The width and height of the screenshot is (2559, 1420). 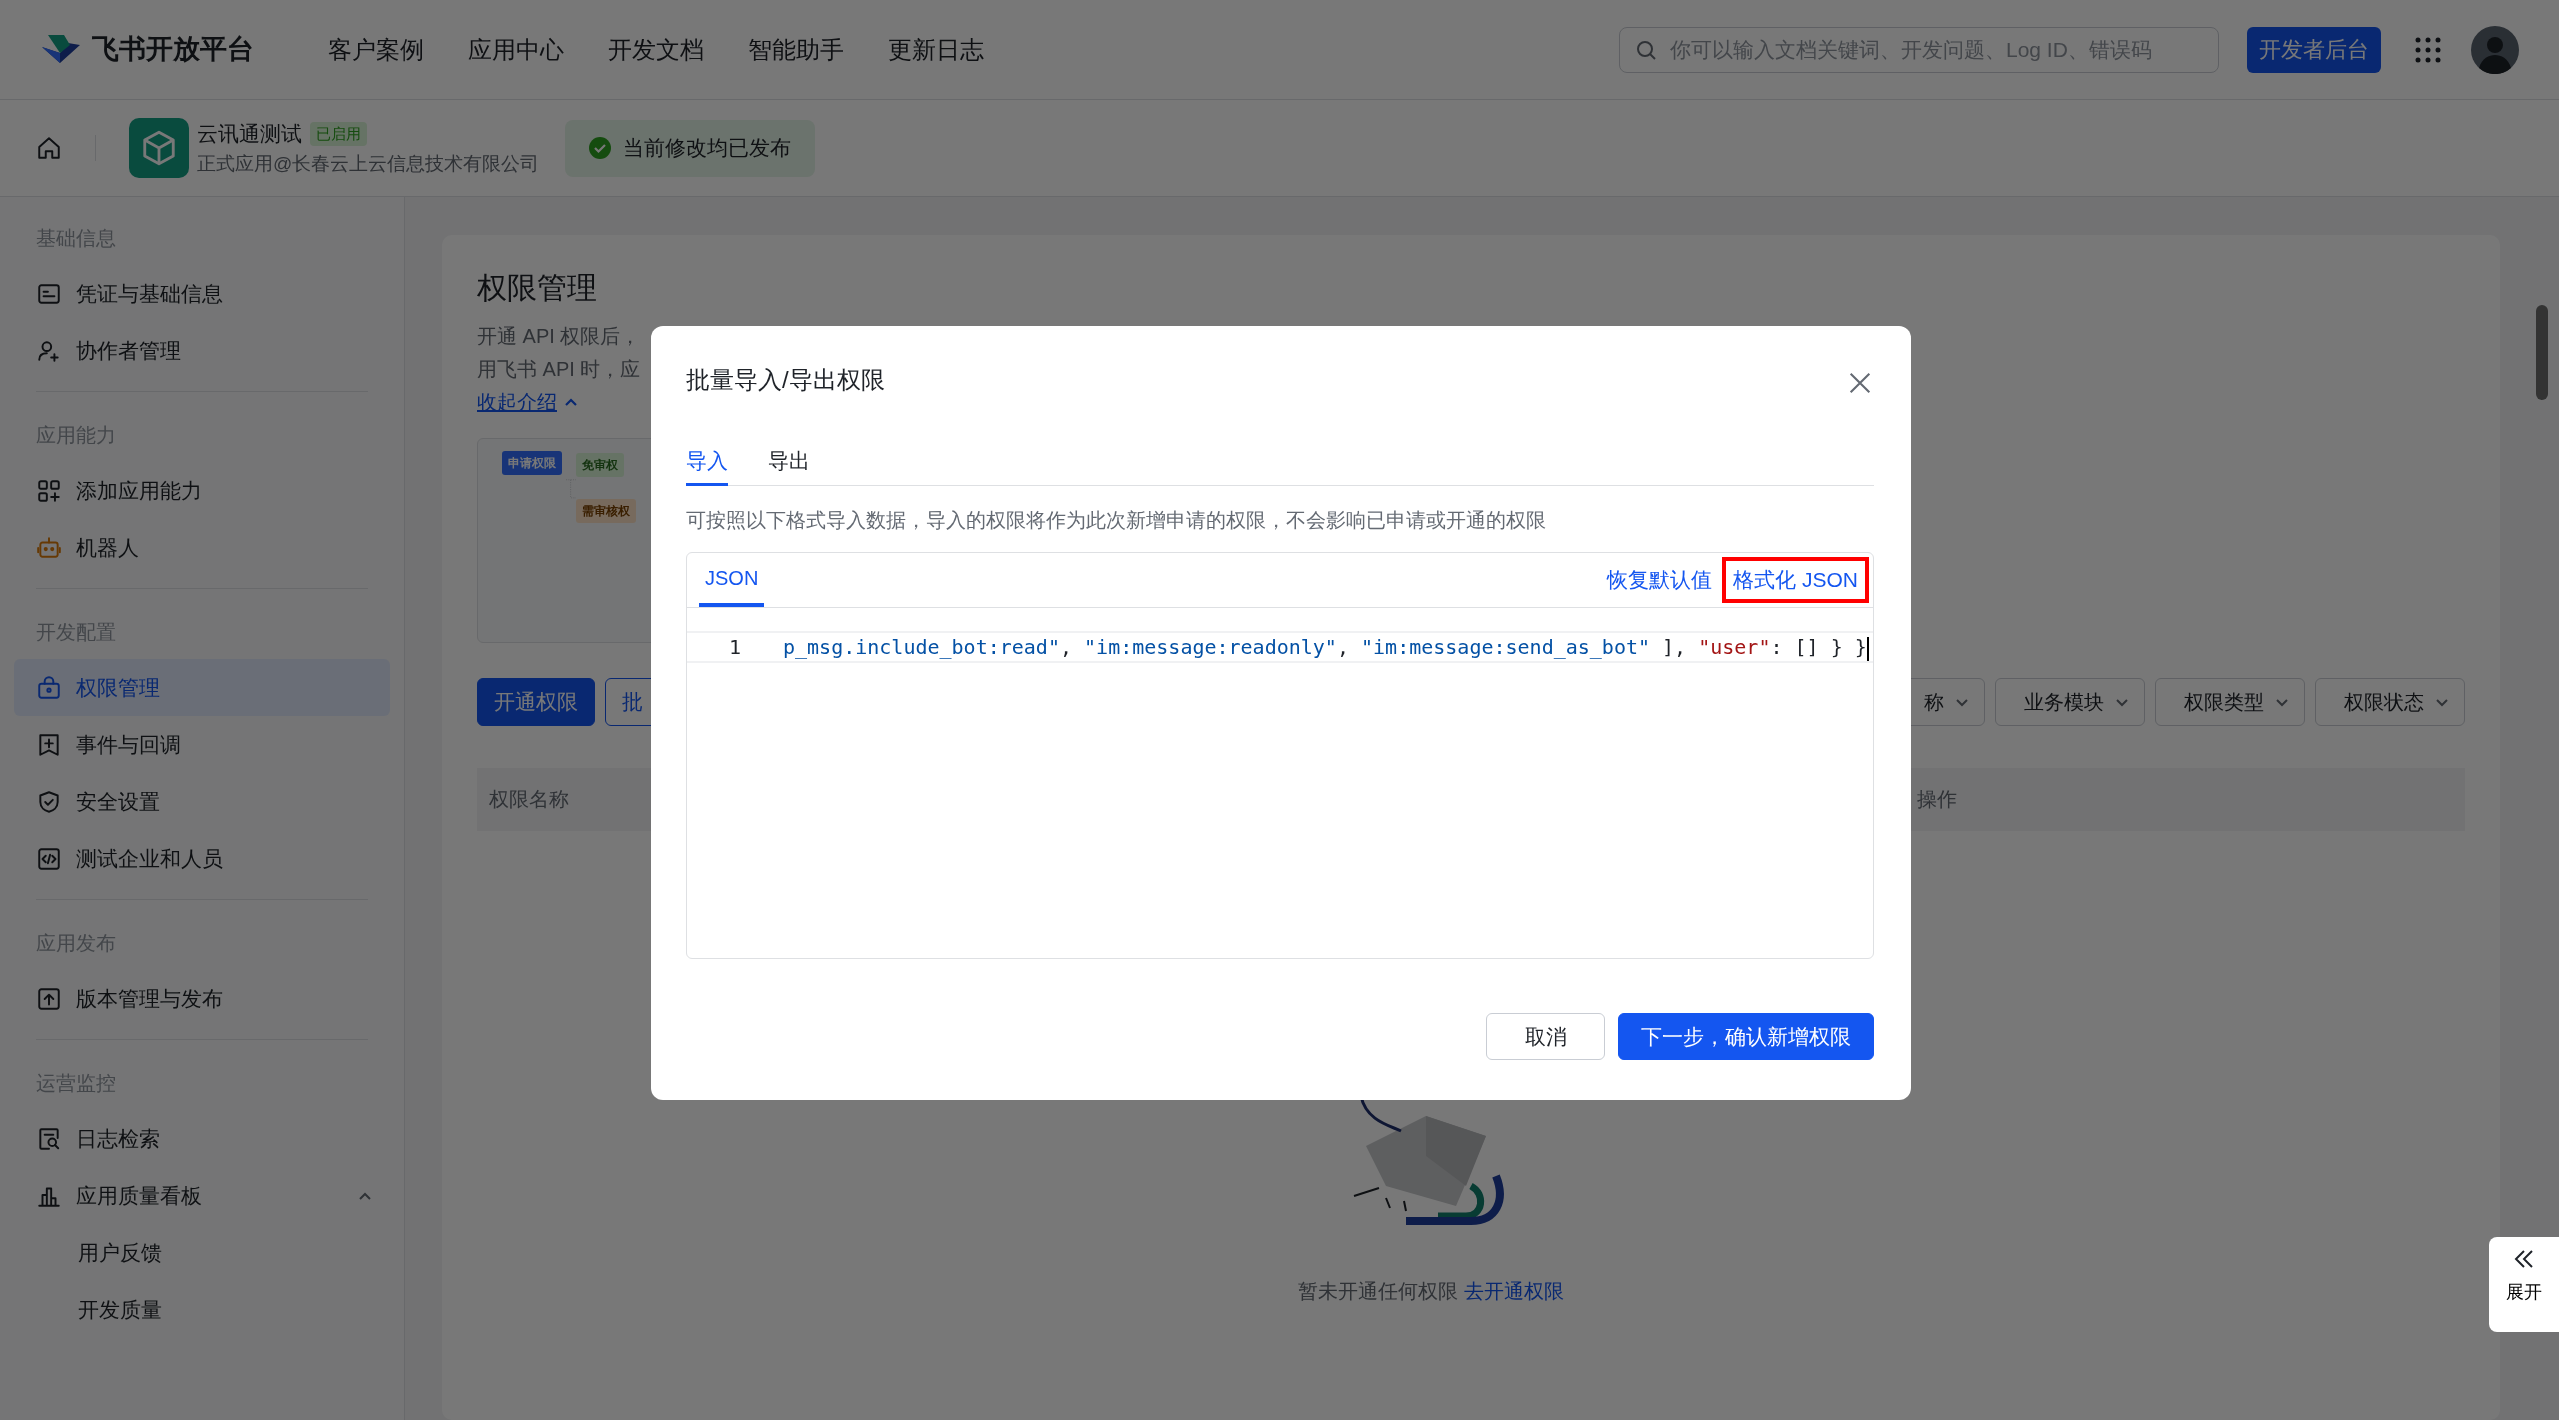 What do you see at coordinates (49, 1138) in the screenshot?
I see `document-search-icon` at bounding box center [49, 1138].